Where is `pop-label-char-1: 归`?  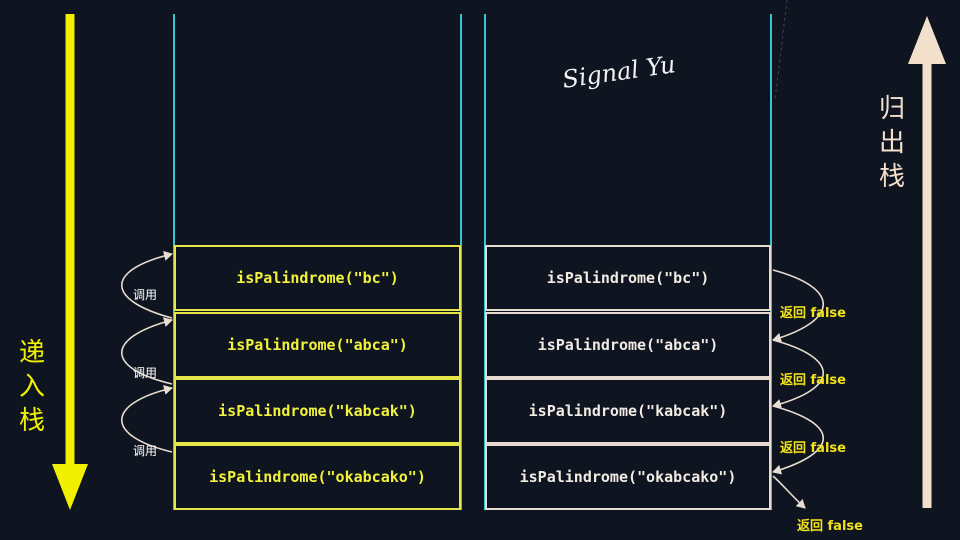
pop-label-char-1: 归 is located at coordinates (891, 109).